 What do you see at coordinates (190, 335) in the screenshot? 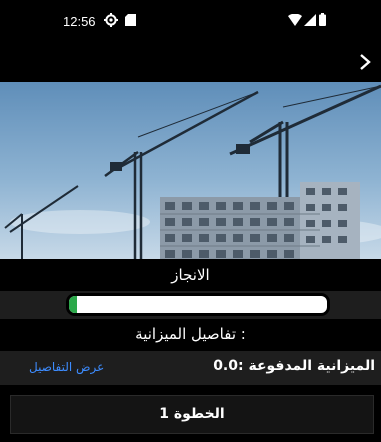
I see `budget-details-title: تفاصيل الميزانية :` at bounding box center [190, 335].